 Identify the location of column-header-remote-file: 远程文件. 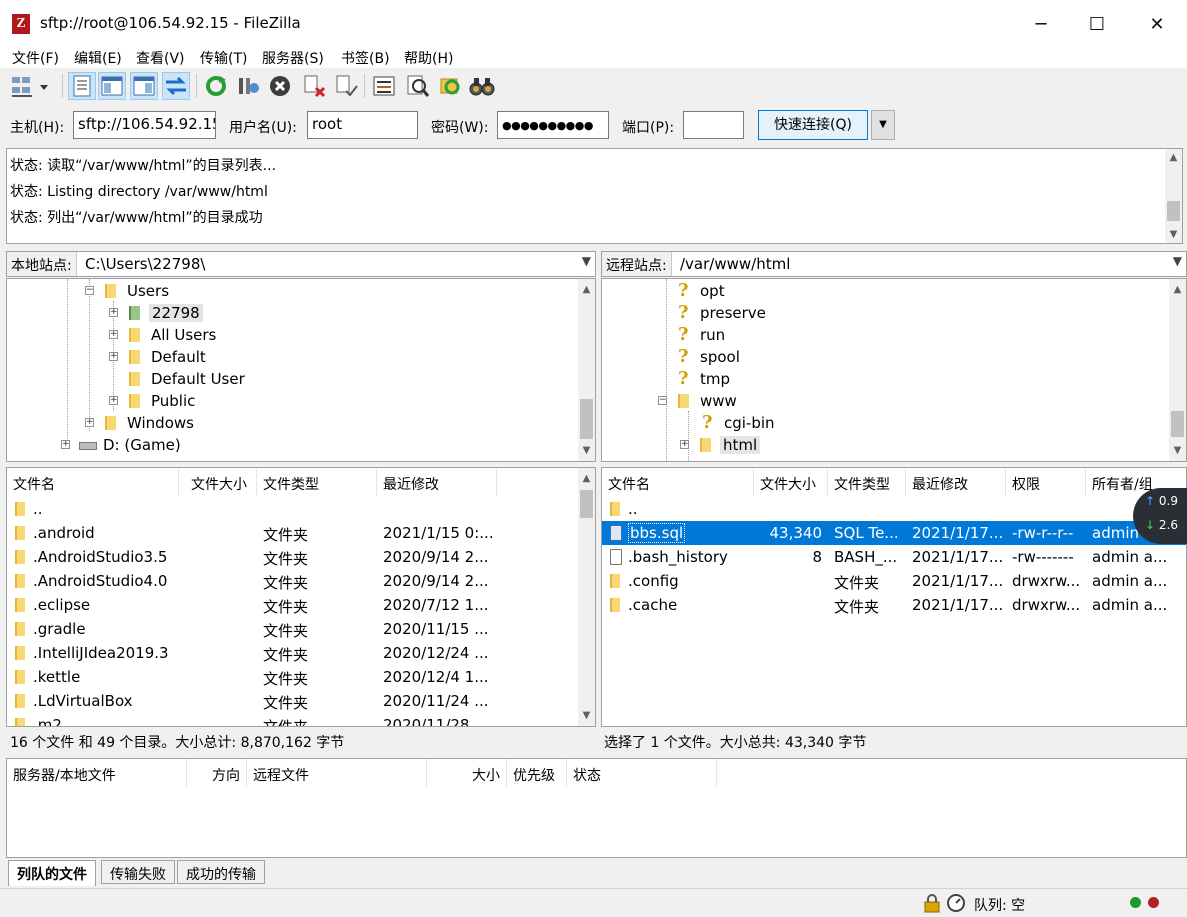
(337, 773).